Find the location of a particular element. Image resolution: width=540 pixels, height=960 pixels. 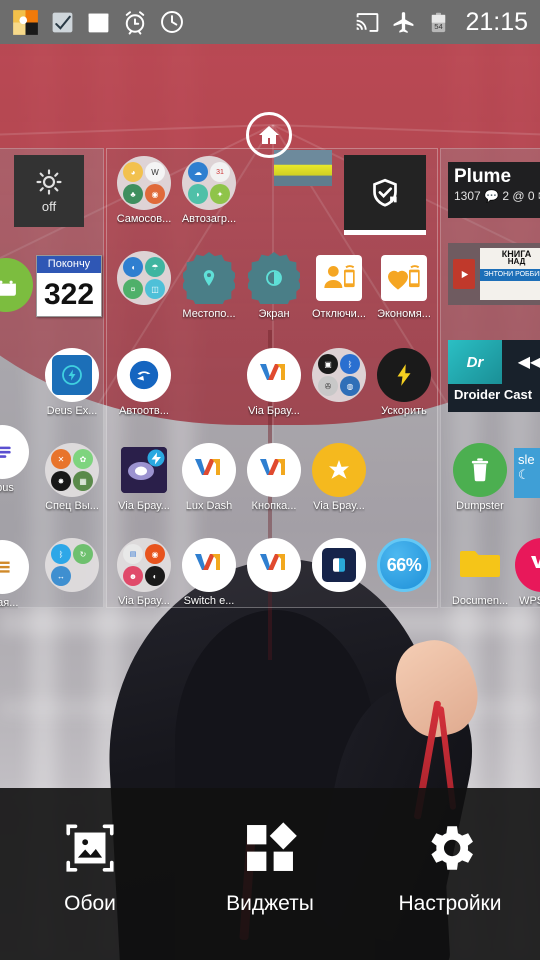

settings-gear-icon is located at coordinates (452, 848).